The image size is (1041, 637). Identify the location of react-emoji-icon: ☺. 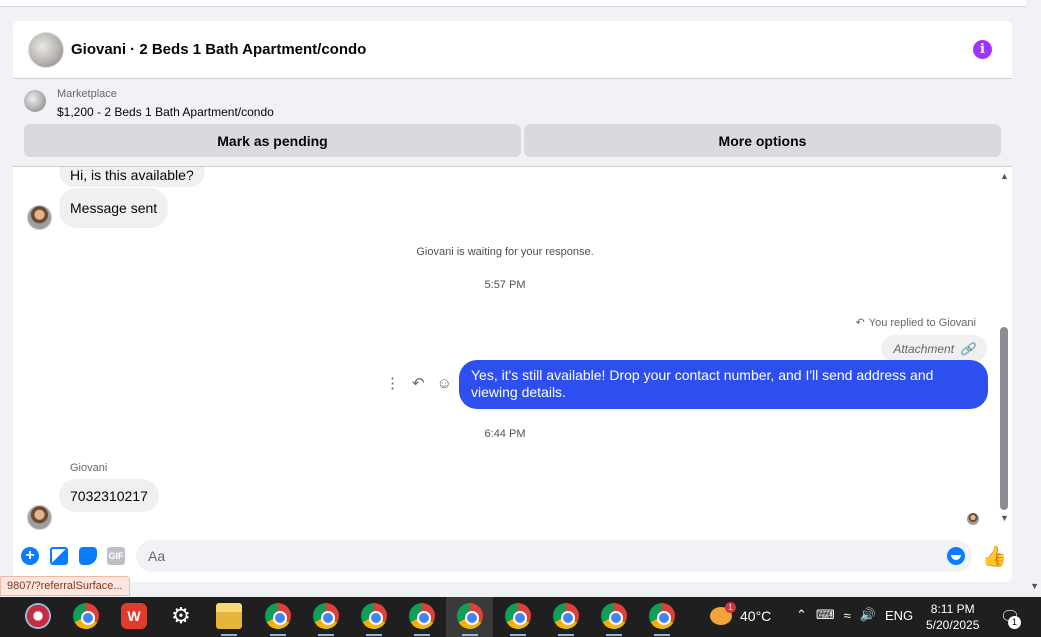
(444, 383).